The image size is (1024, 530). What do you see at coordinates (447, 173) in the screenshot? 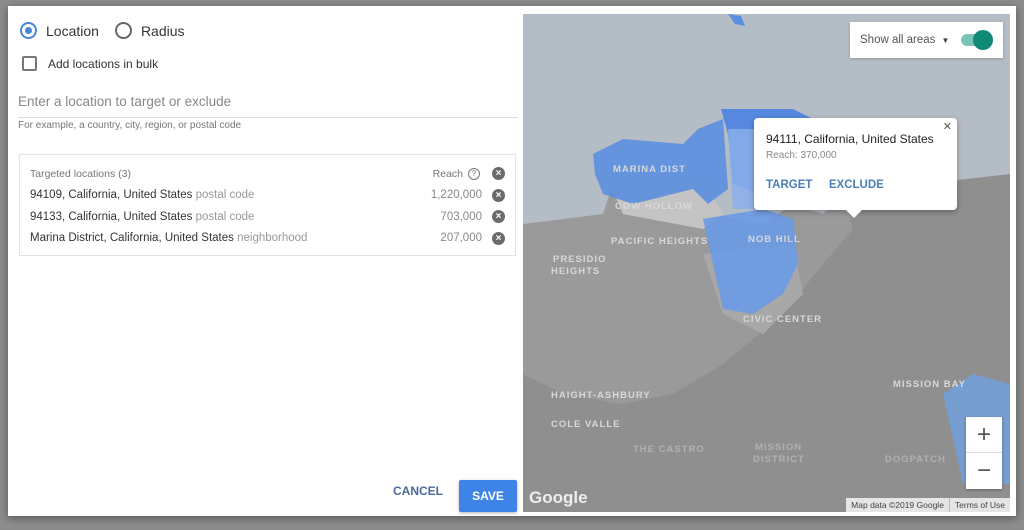
I see `reach-label: Reach` at bounding box center [447, 173].